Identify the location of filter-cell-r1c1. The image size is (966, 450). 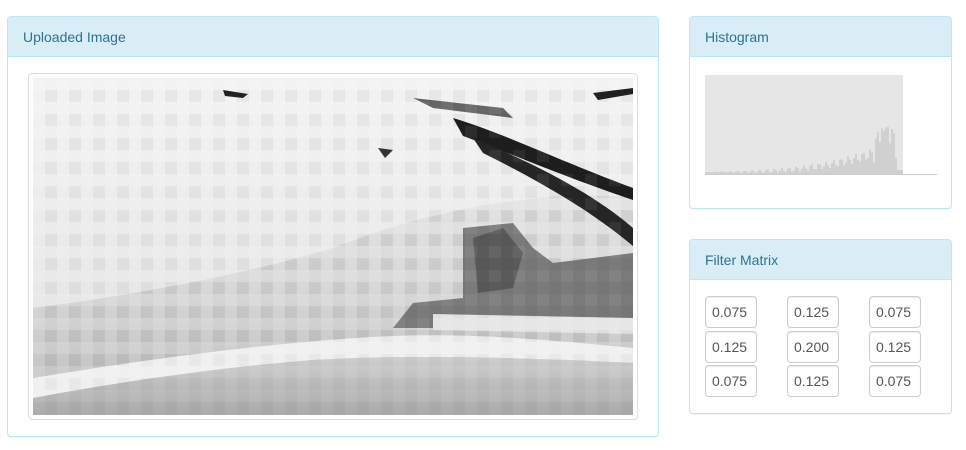
(731, 312).